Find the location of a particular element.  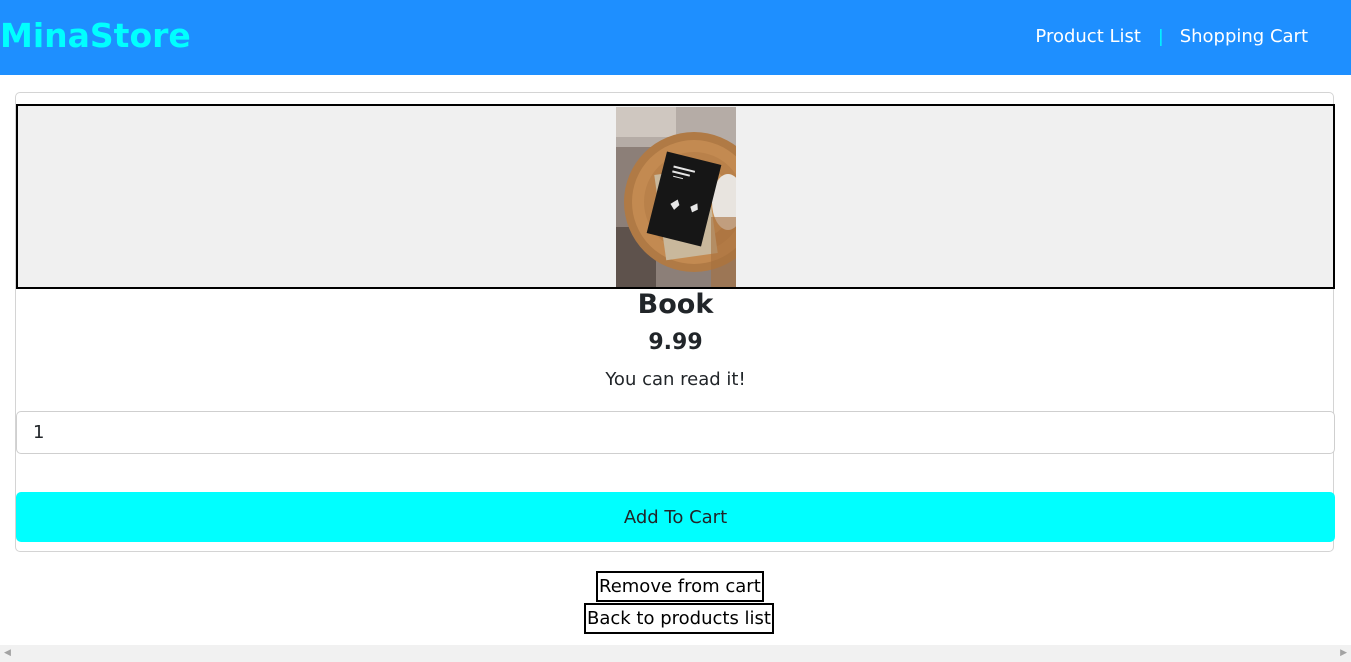

product-name: Book is located at coordinates (675, 304).